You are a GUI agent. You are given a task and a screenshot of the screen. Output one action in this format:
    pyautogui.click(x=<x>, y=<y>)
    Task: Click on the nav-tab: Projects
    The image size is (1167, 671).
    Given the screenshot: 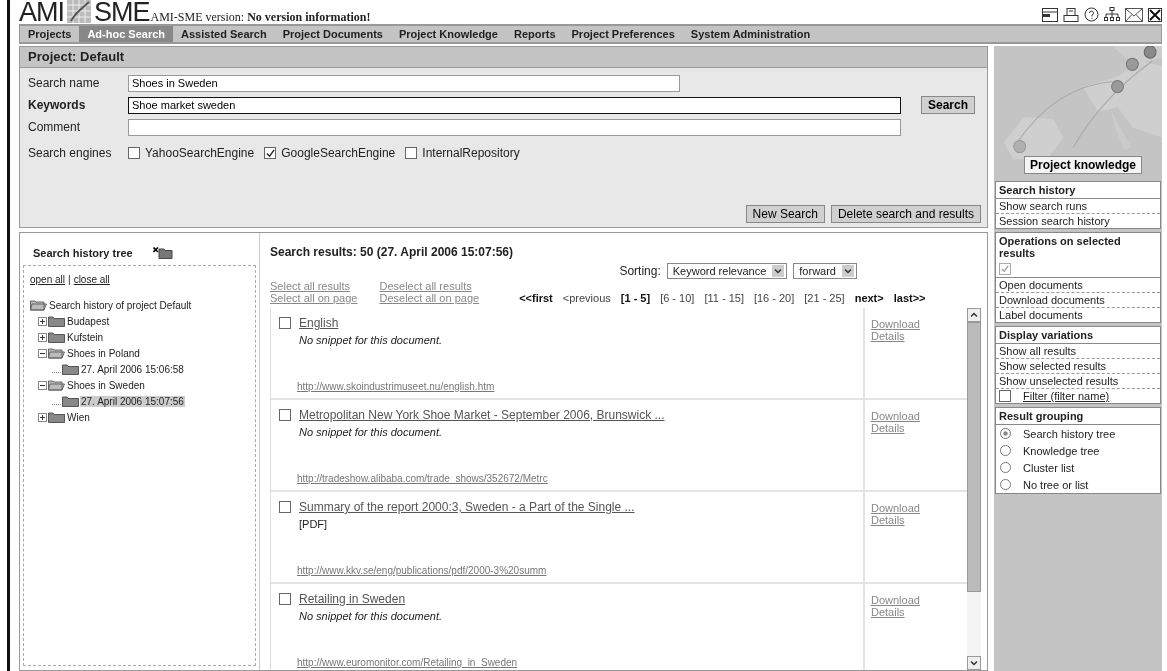 What is the action you would take?
    pyautogui.click(x=50, y=34)
    